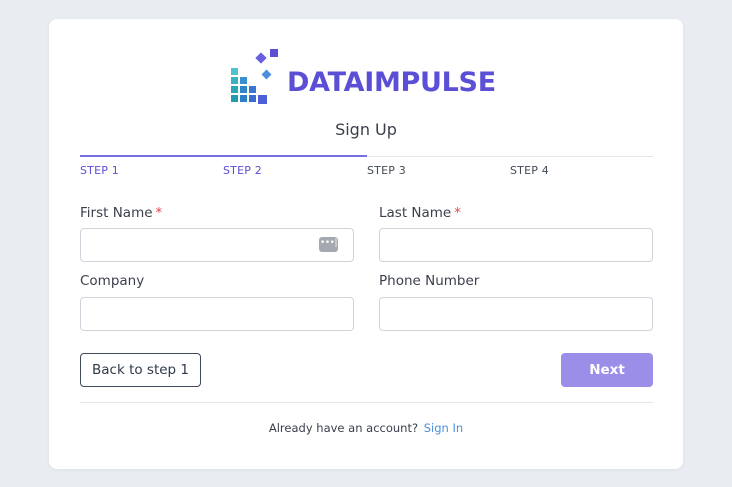  I want to click on brand-logo: DATAIMPULSE, so click(362, 77).